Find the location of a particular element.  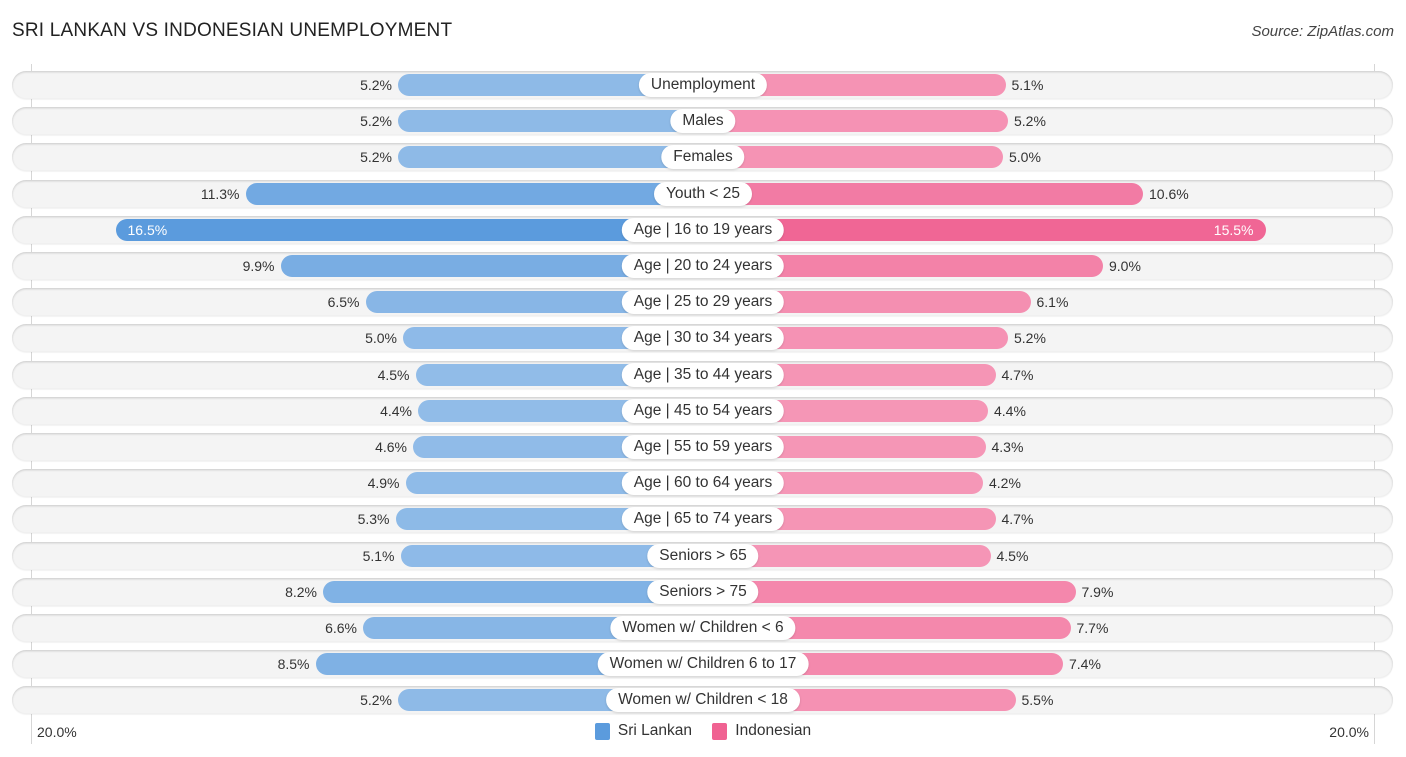

chart-row: 5.0% 5.2% Age | 30 to 34 years is located at coordinates (702, 338).